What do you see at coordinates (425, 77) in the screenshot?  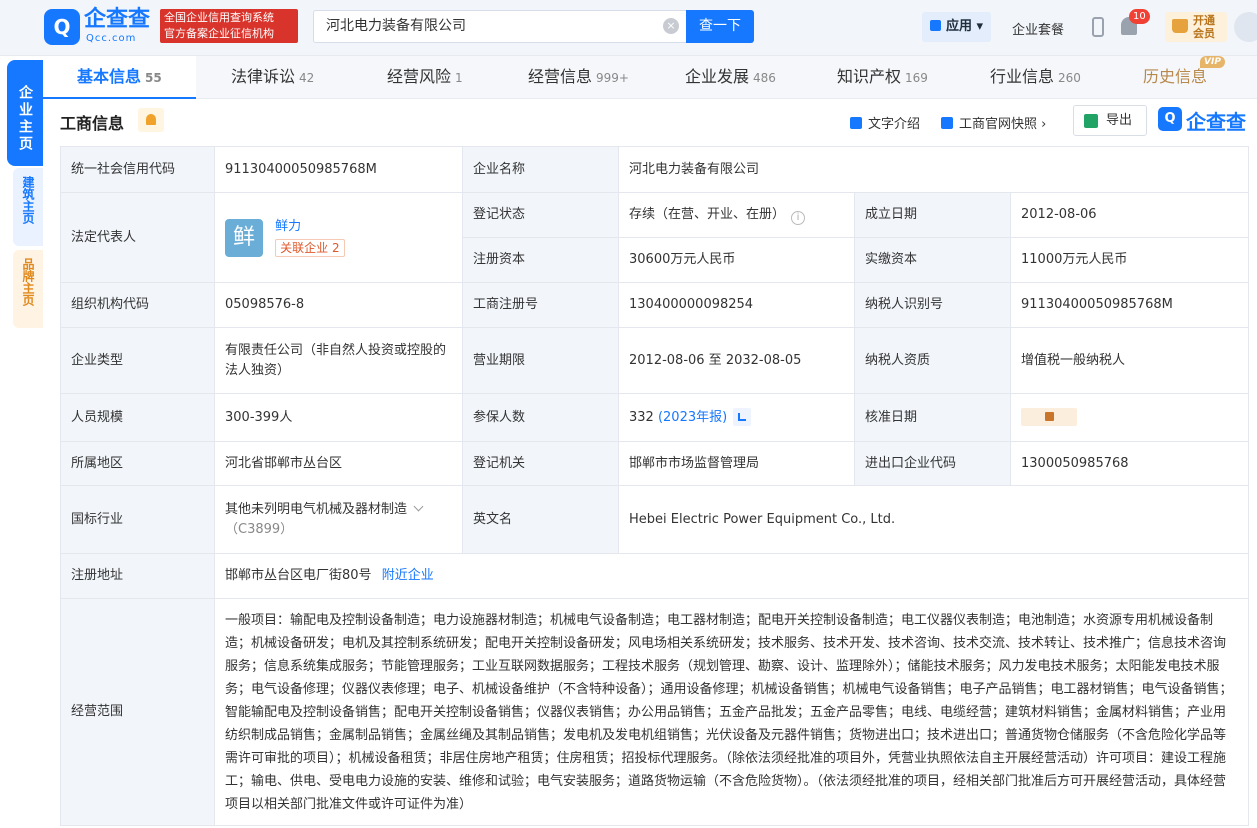 I see `tab-risk: 经营风险 1` at bounding box center [425, 77].